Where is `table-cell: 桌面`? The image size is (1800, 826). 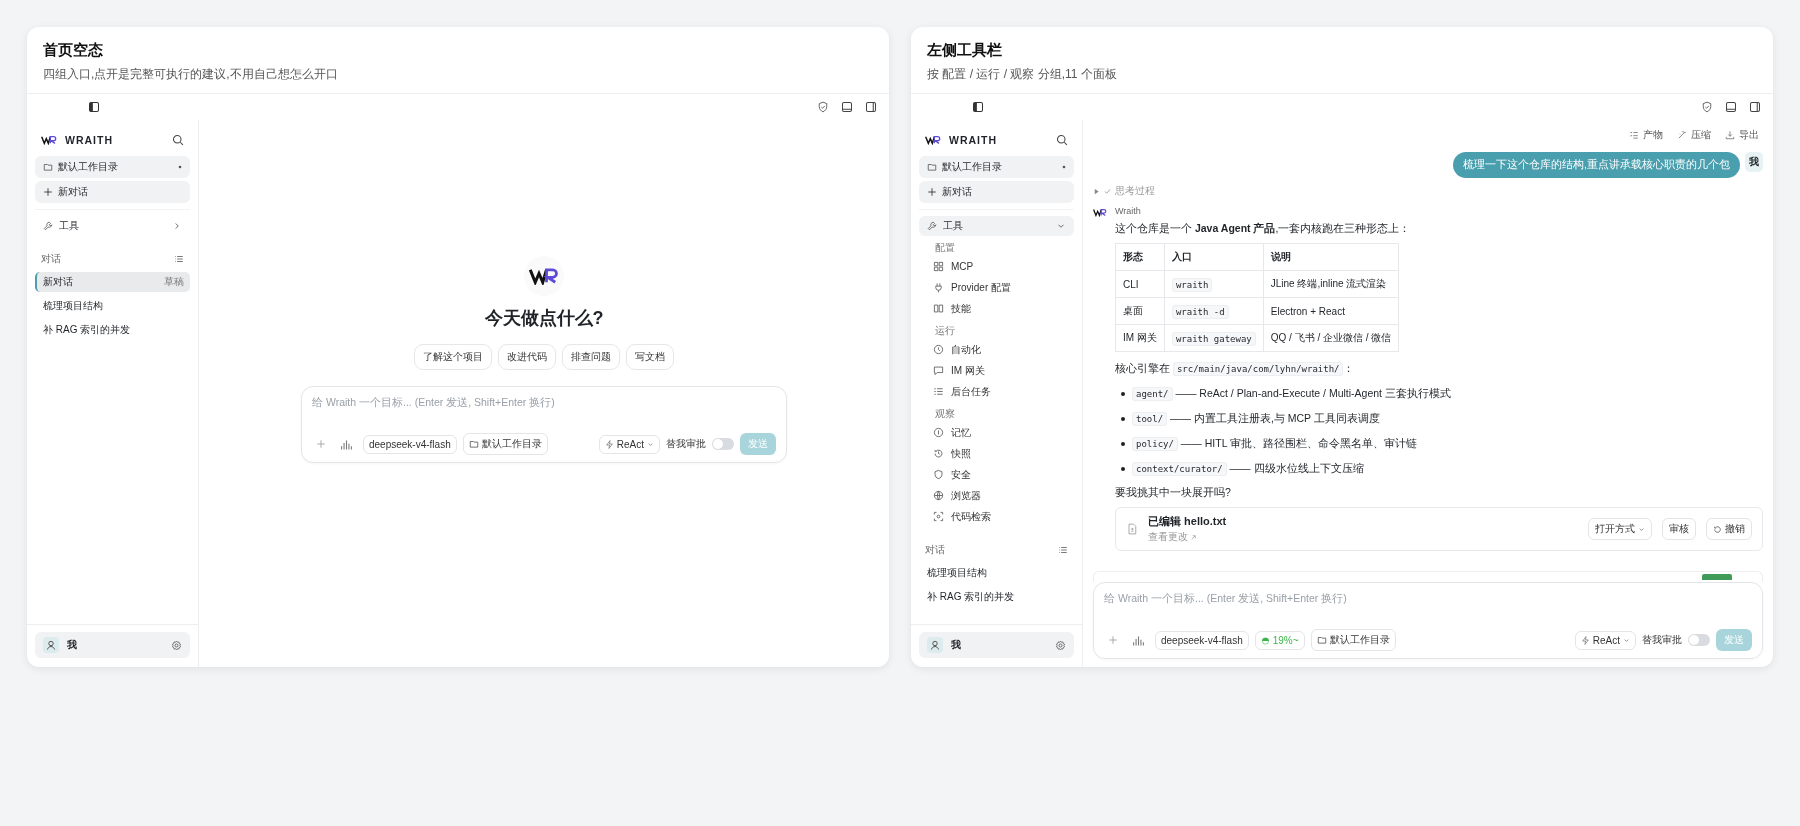
table-cell: 桌面 is located at coordinates (1140, 311).